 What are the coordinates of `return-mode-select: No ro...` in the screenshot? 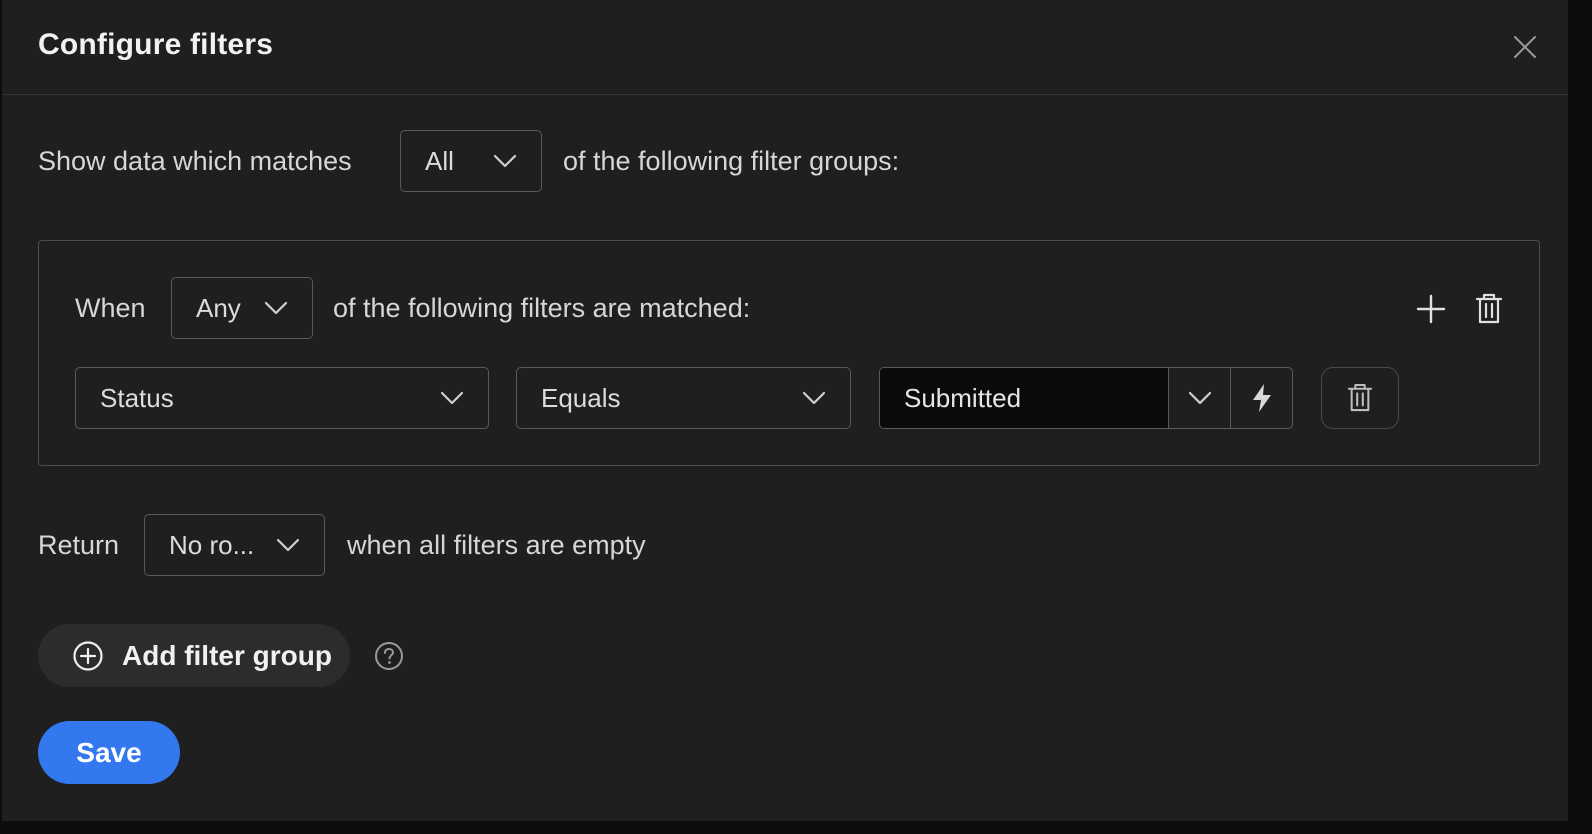 It's located at (234, 545).